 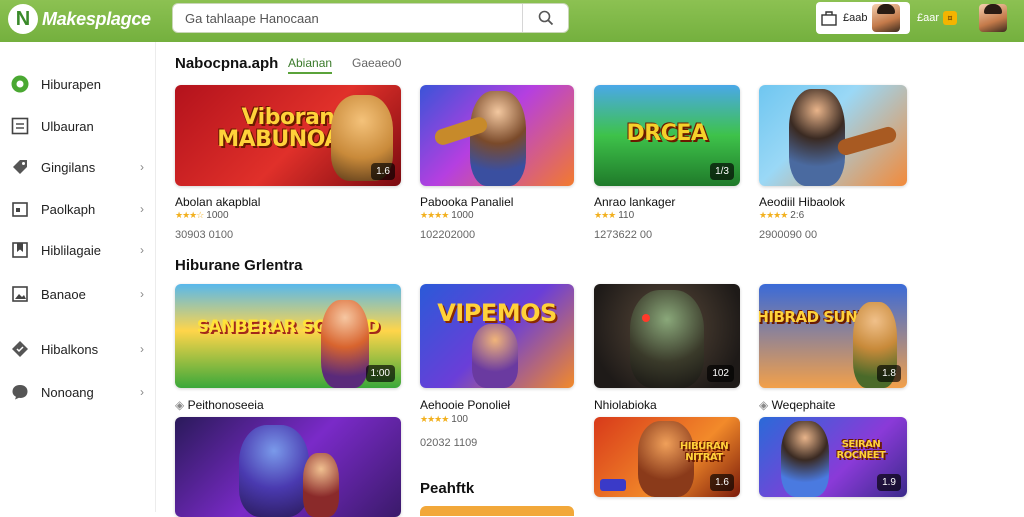 I want to click on sidebar-item-2: Gingilans ›, so click(x=80, y=167).